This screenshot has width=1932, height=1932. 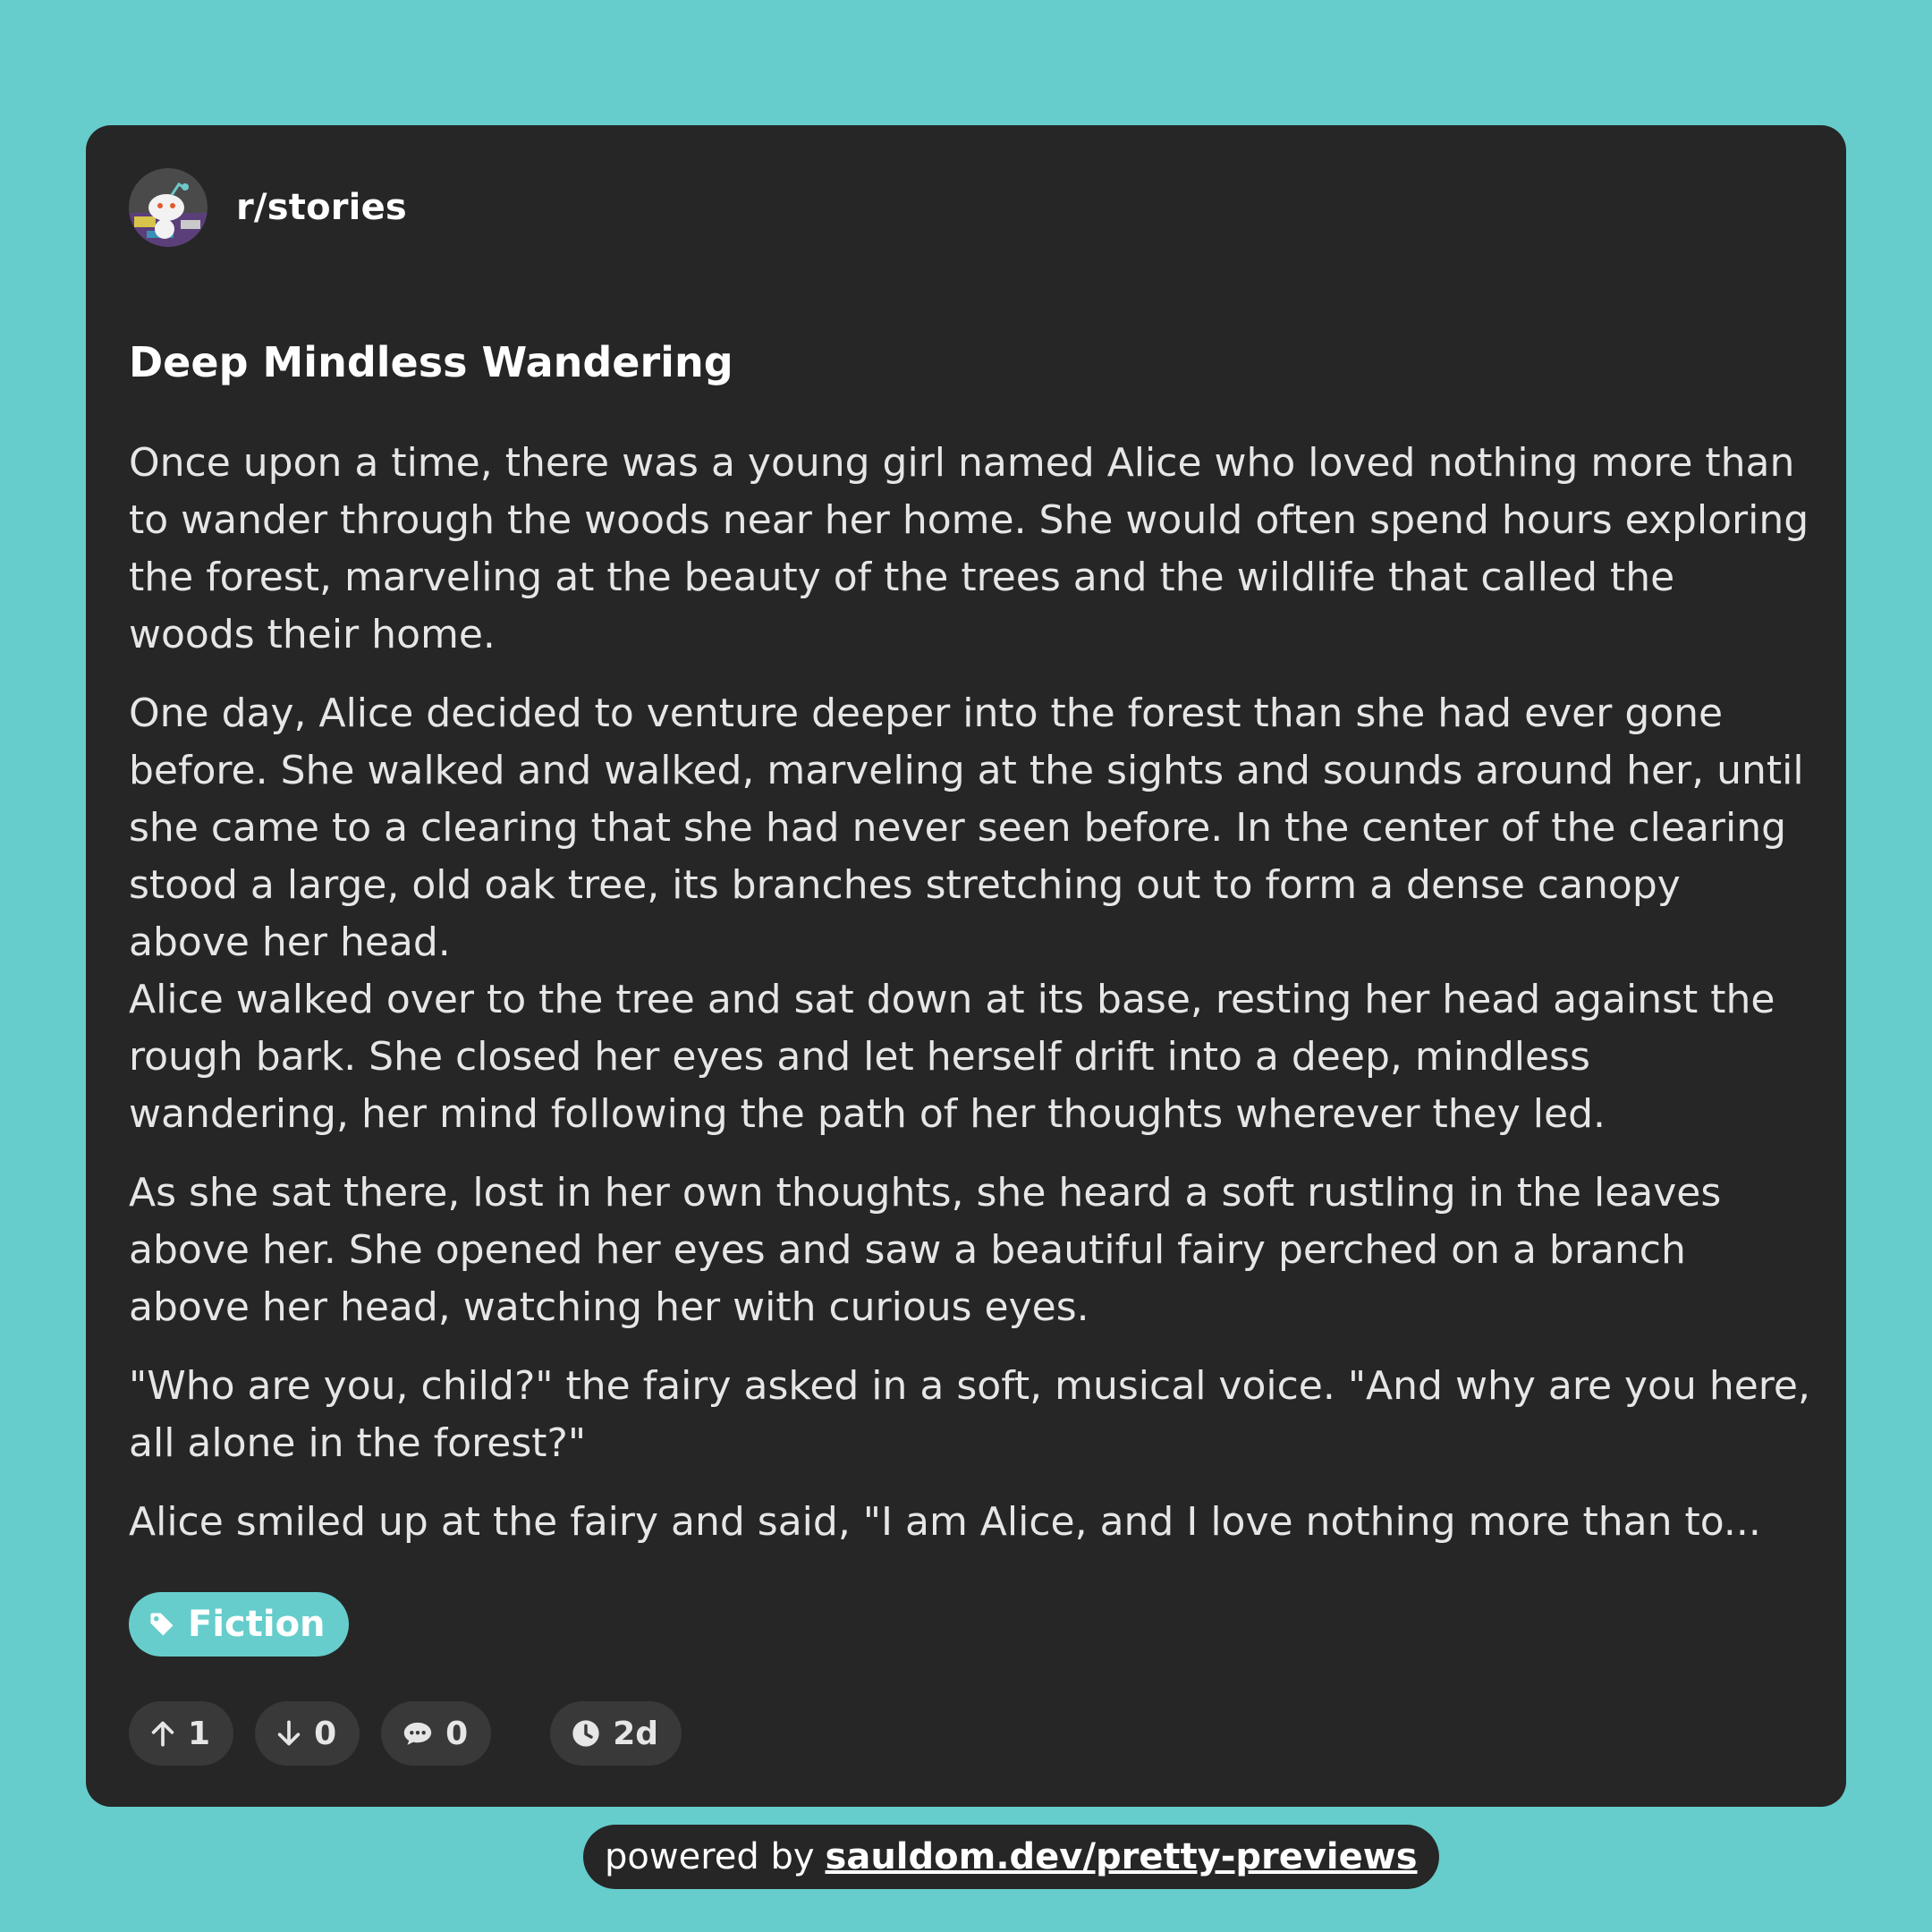 What do you see at coordinates (710, 1856) in the screenshot?
I see `footer-prefix: powered by` at bounding box center [710, 1856].